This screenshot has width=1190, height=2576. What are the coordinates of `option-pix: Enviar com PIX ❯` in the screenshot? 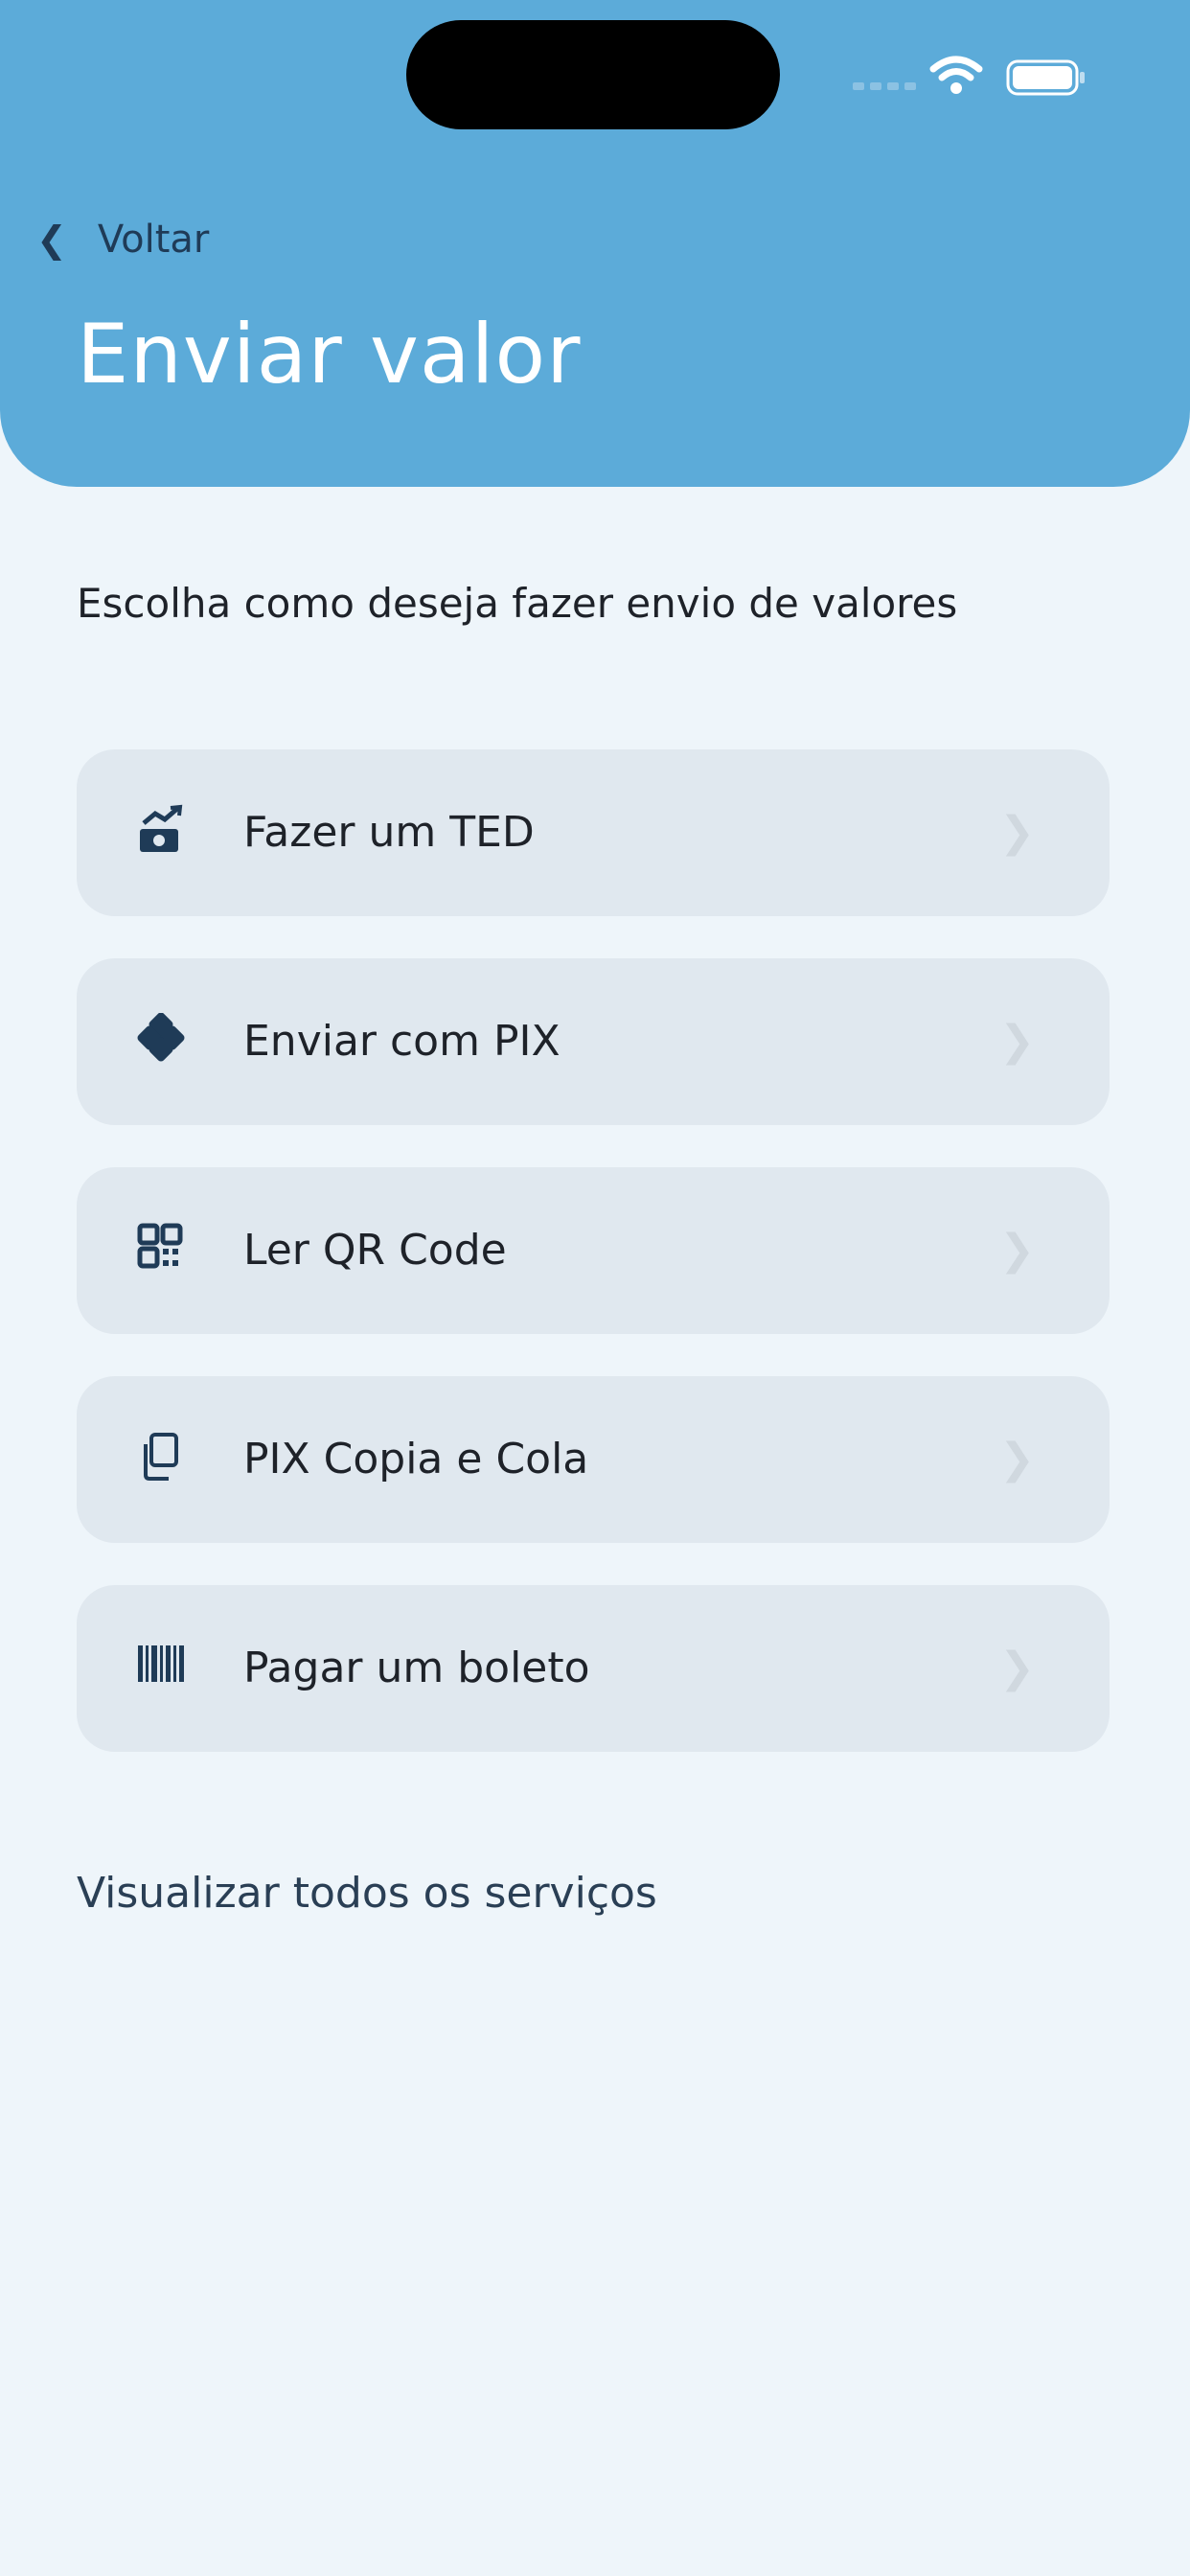 It's located at (593, 1041).